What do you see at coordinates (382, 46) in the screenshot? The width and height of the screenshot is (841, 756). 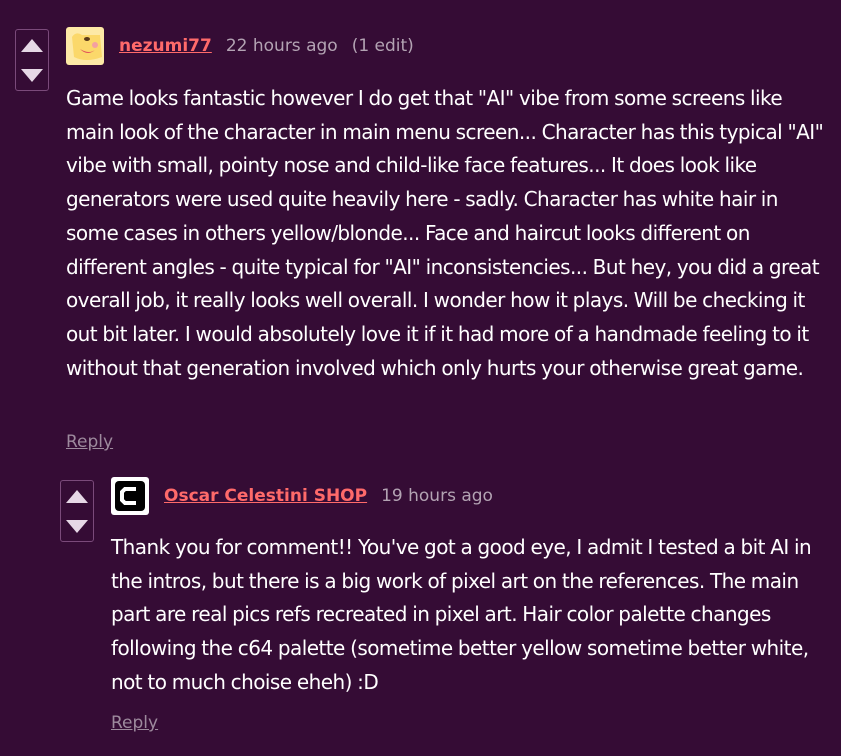 I see `edit-note: (1 edit)` at bounding box center [382, 46].